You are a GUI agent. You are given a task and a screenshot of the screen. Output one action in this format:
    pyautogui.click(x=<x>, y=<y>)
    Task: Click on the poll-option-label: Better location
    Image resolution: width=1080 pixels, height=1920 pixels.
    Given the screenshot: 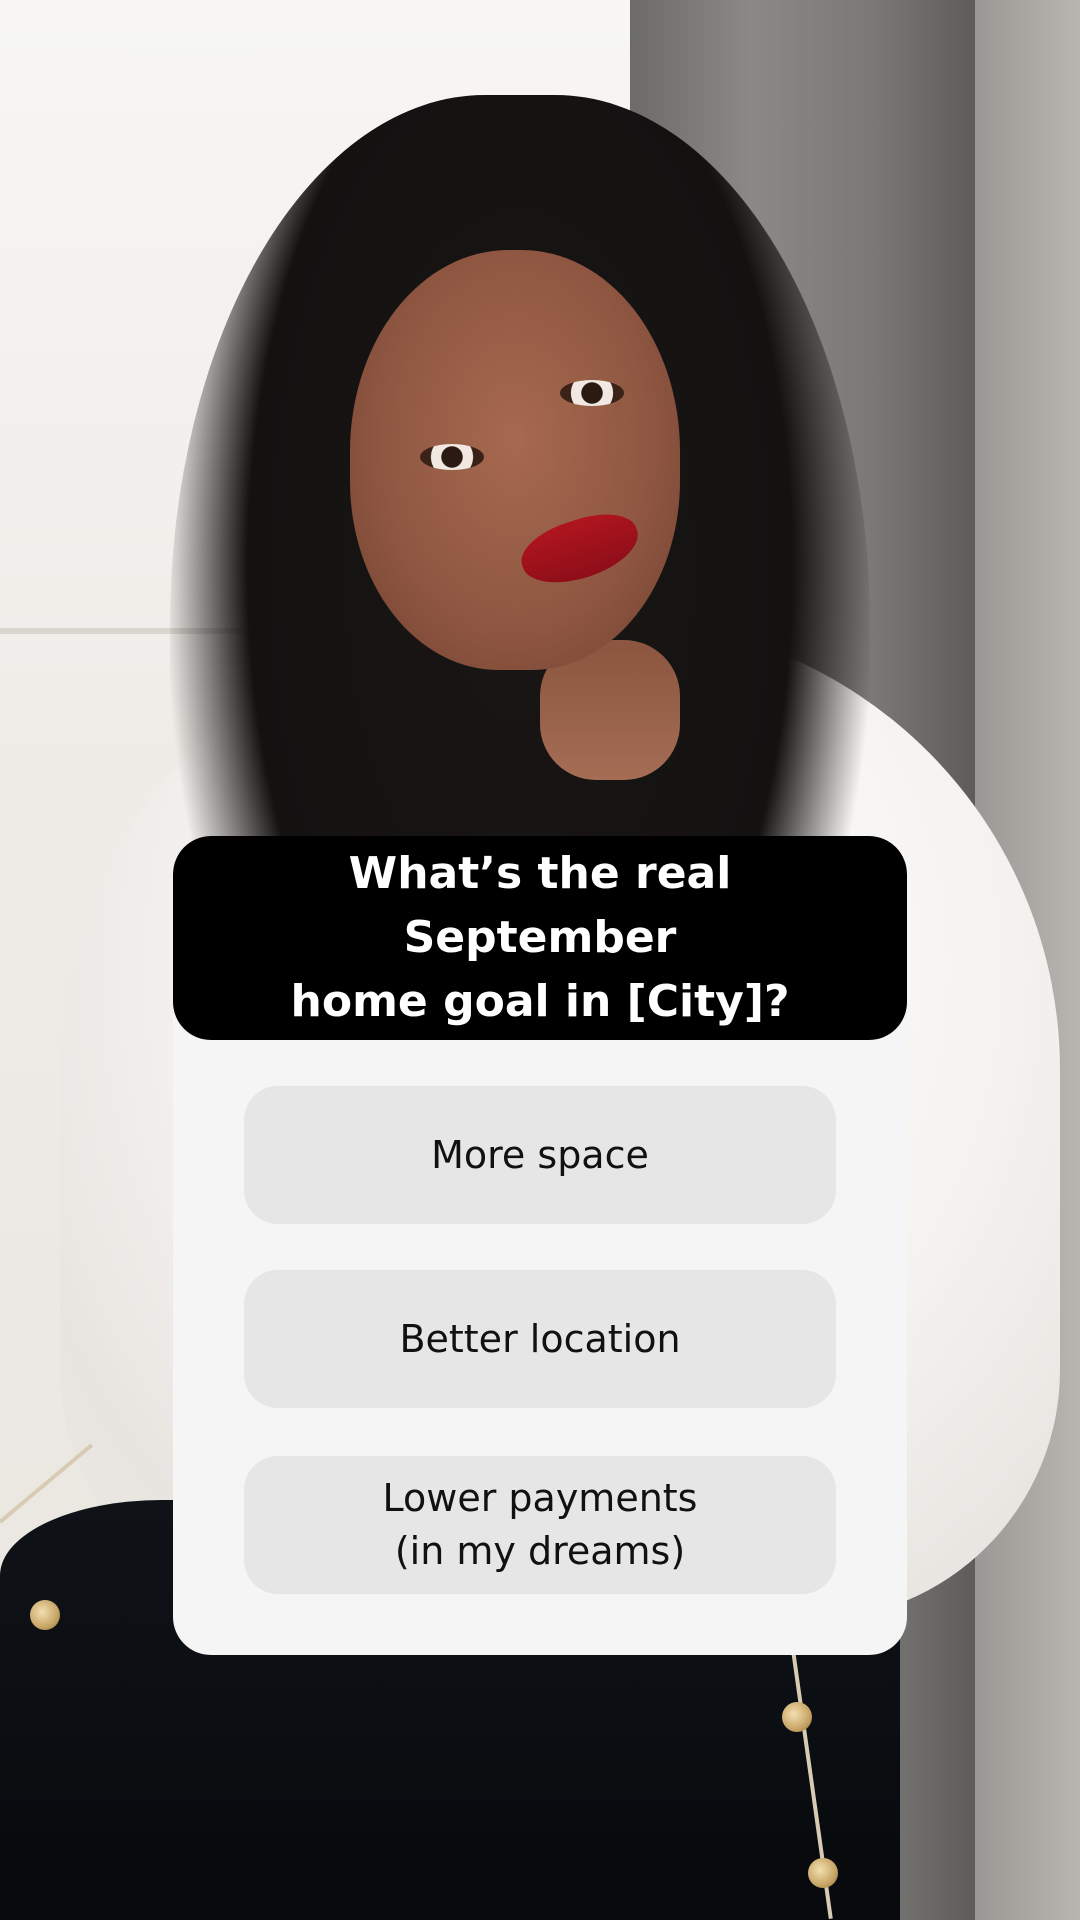 What is the action you would take?
    pyautogui.click(x=540, y=1338)
    